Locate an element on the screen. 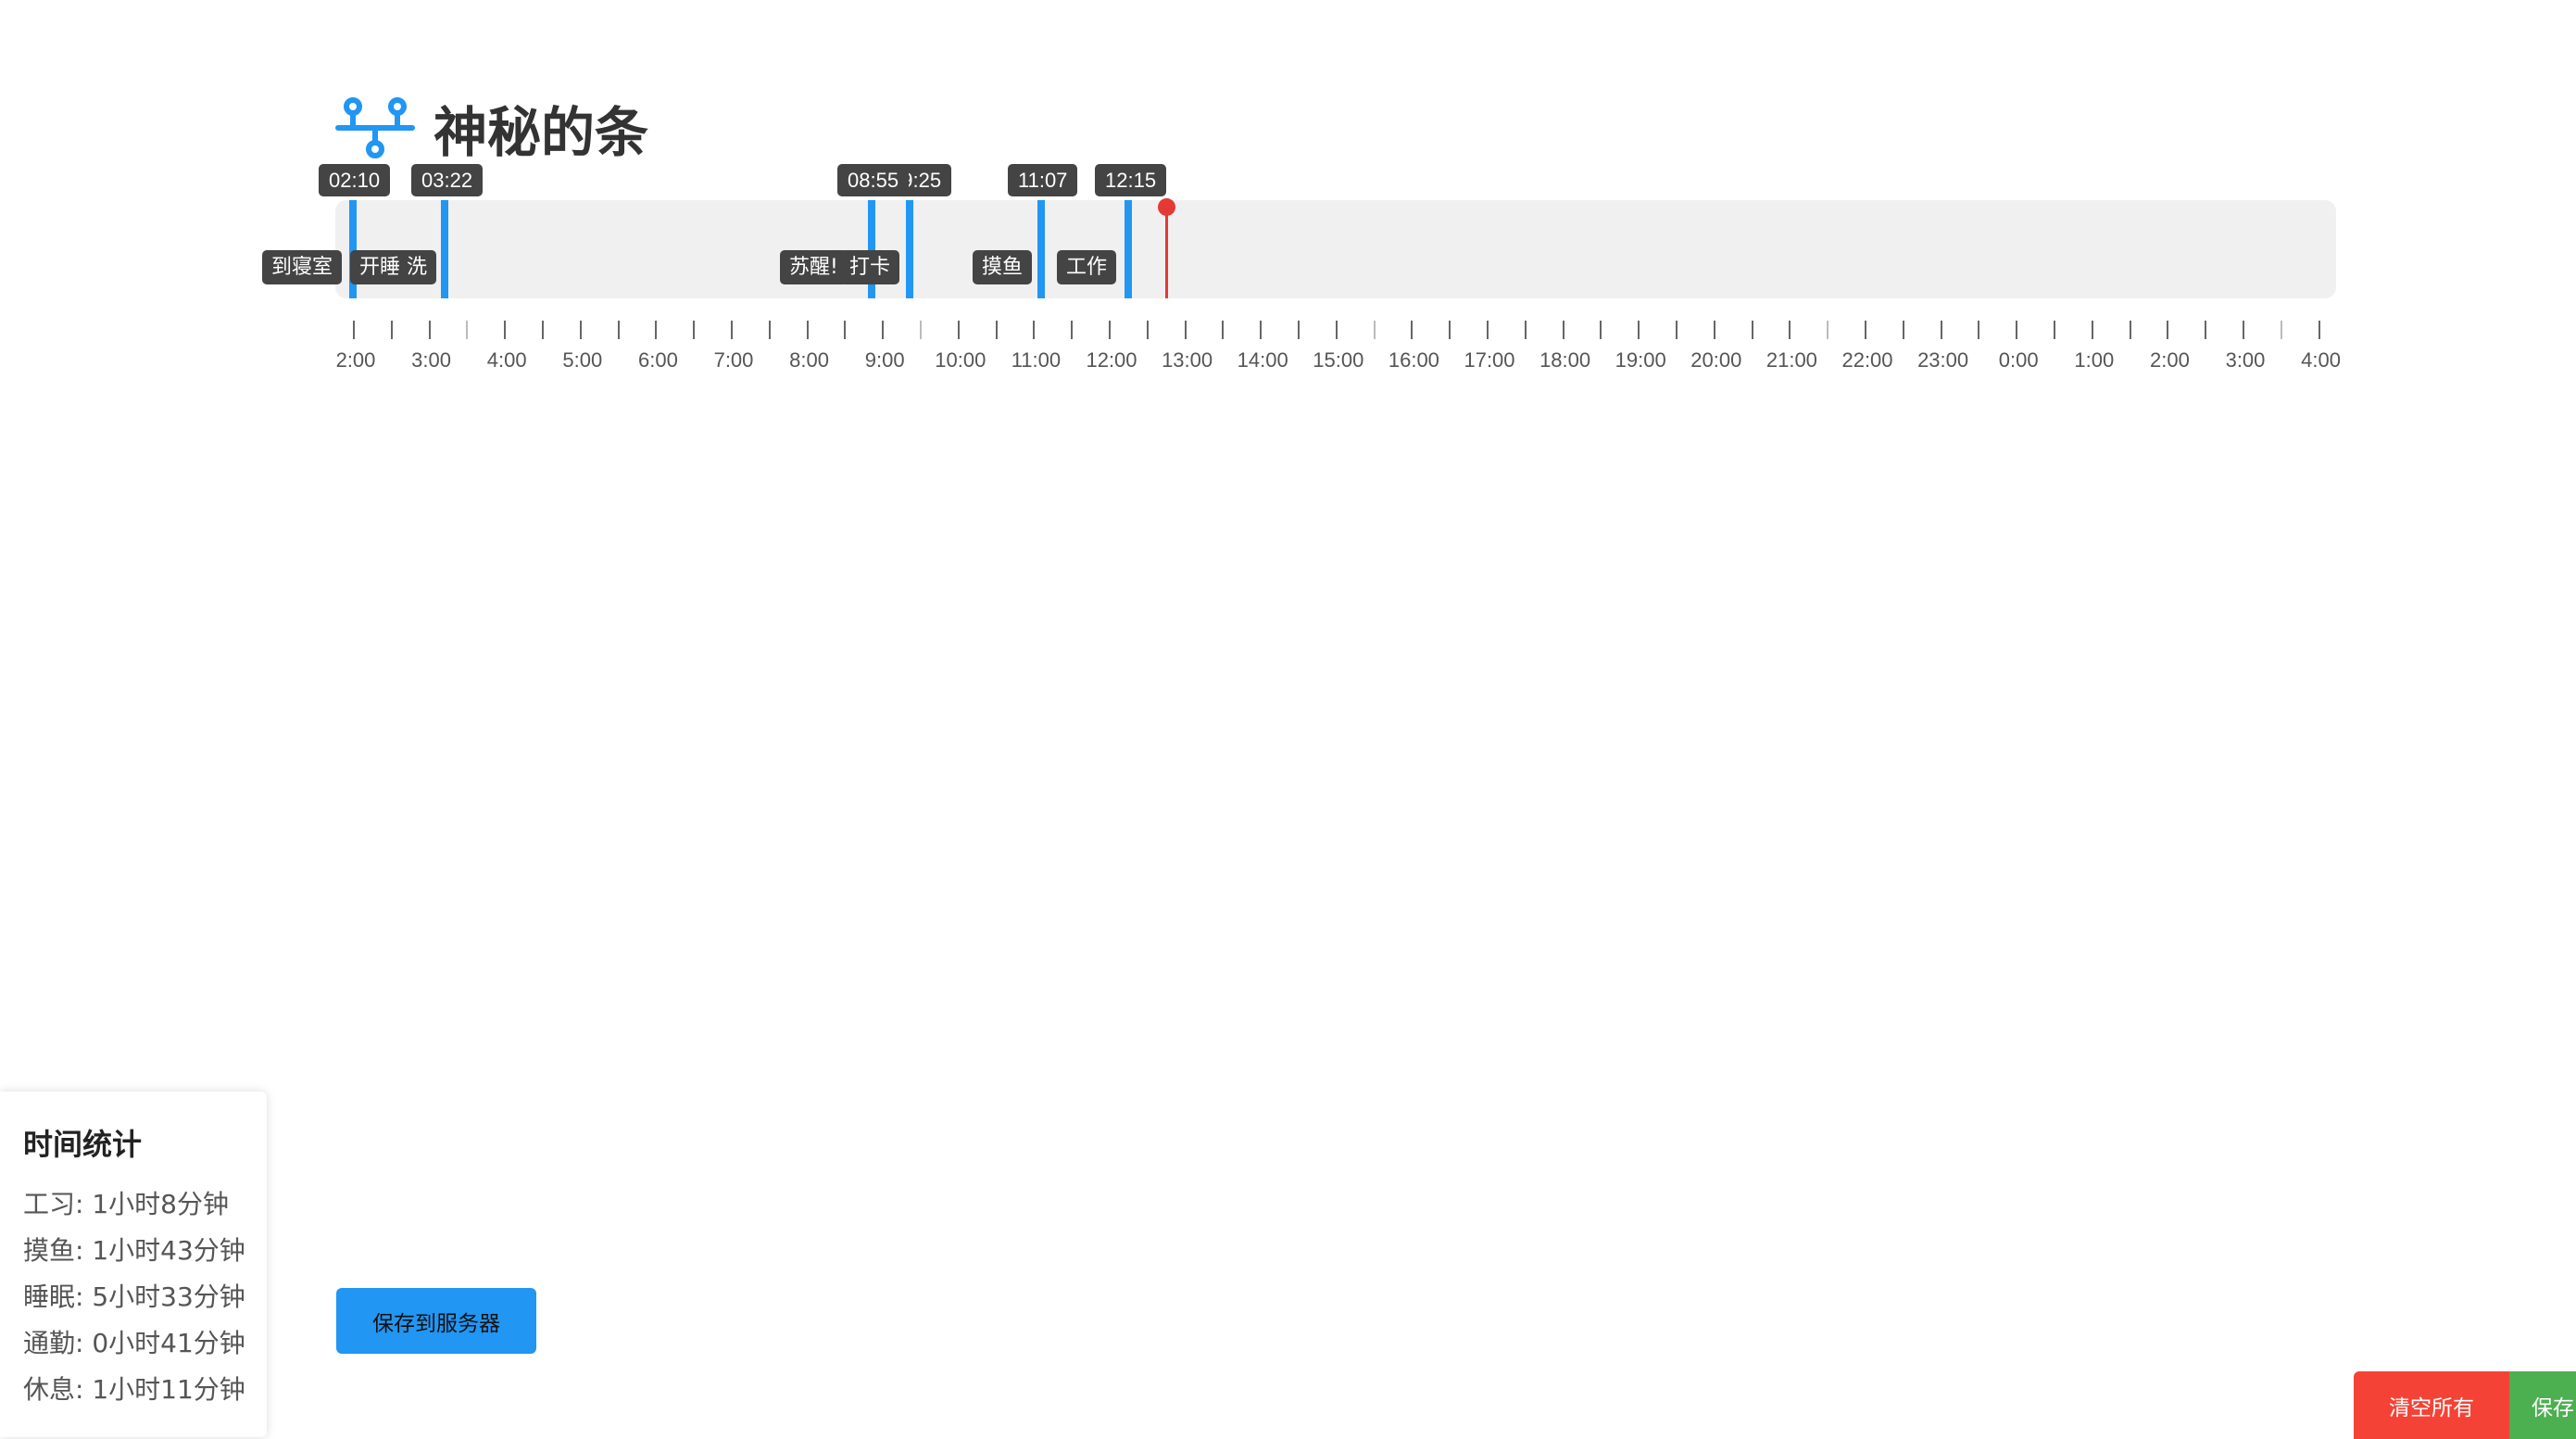 The height and width of the screenshot is (1439, 2576). axis-tick-label: 8:00 is located at coordinates (809, 360).